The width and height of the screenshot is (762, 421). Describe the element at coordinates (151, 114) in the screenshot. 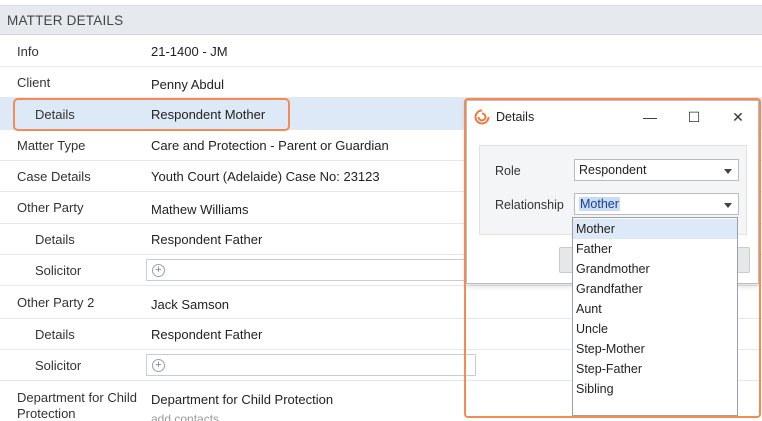

I see `highlight-outline` at that location.